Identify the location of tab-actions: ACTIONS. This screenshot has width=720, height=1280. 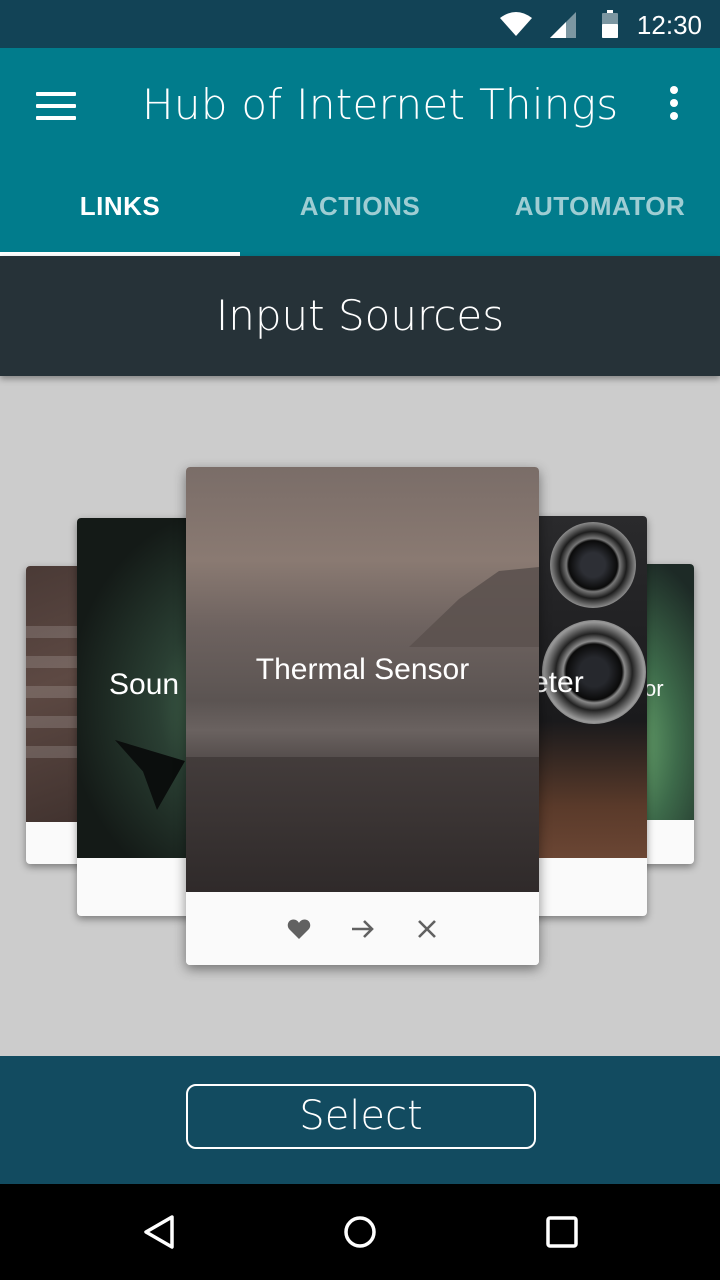
(360, 208).